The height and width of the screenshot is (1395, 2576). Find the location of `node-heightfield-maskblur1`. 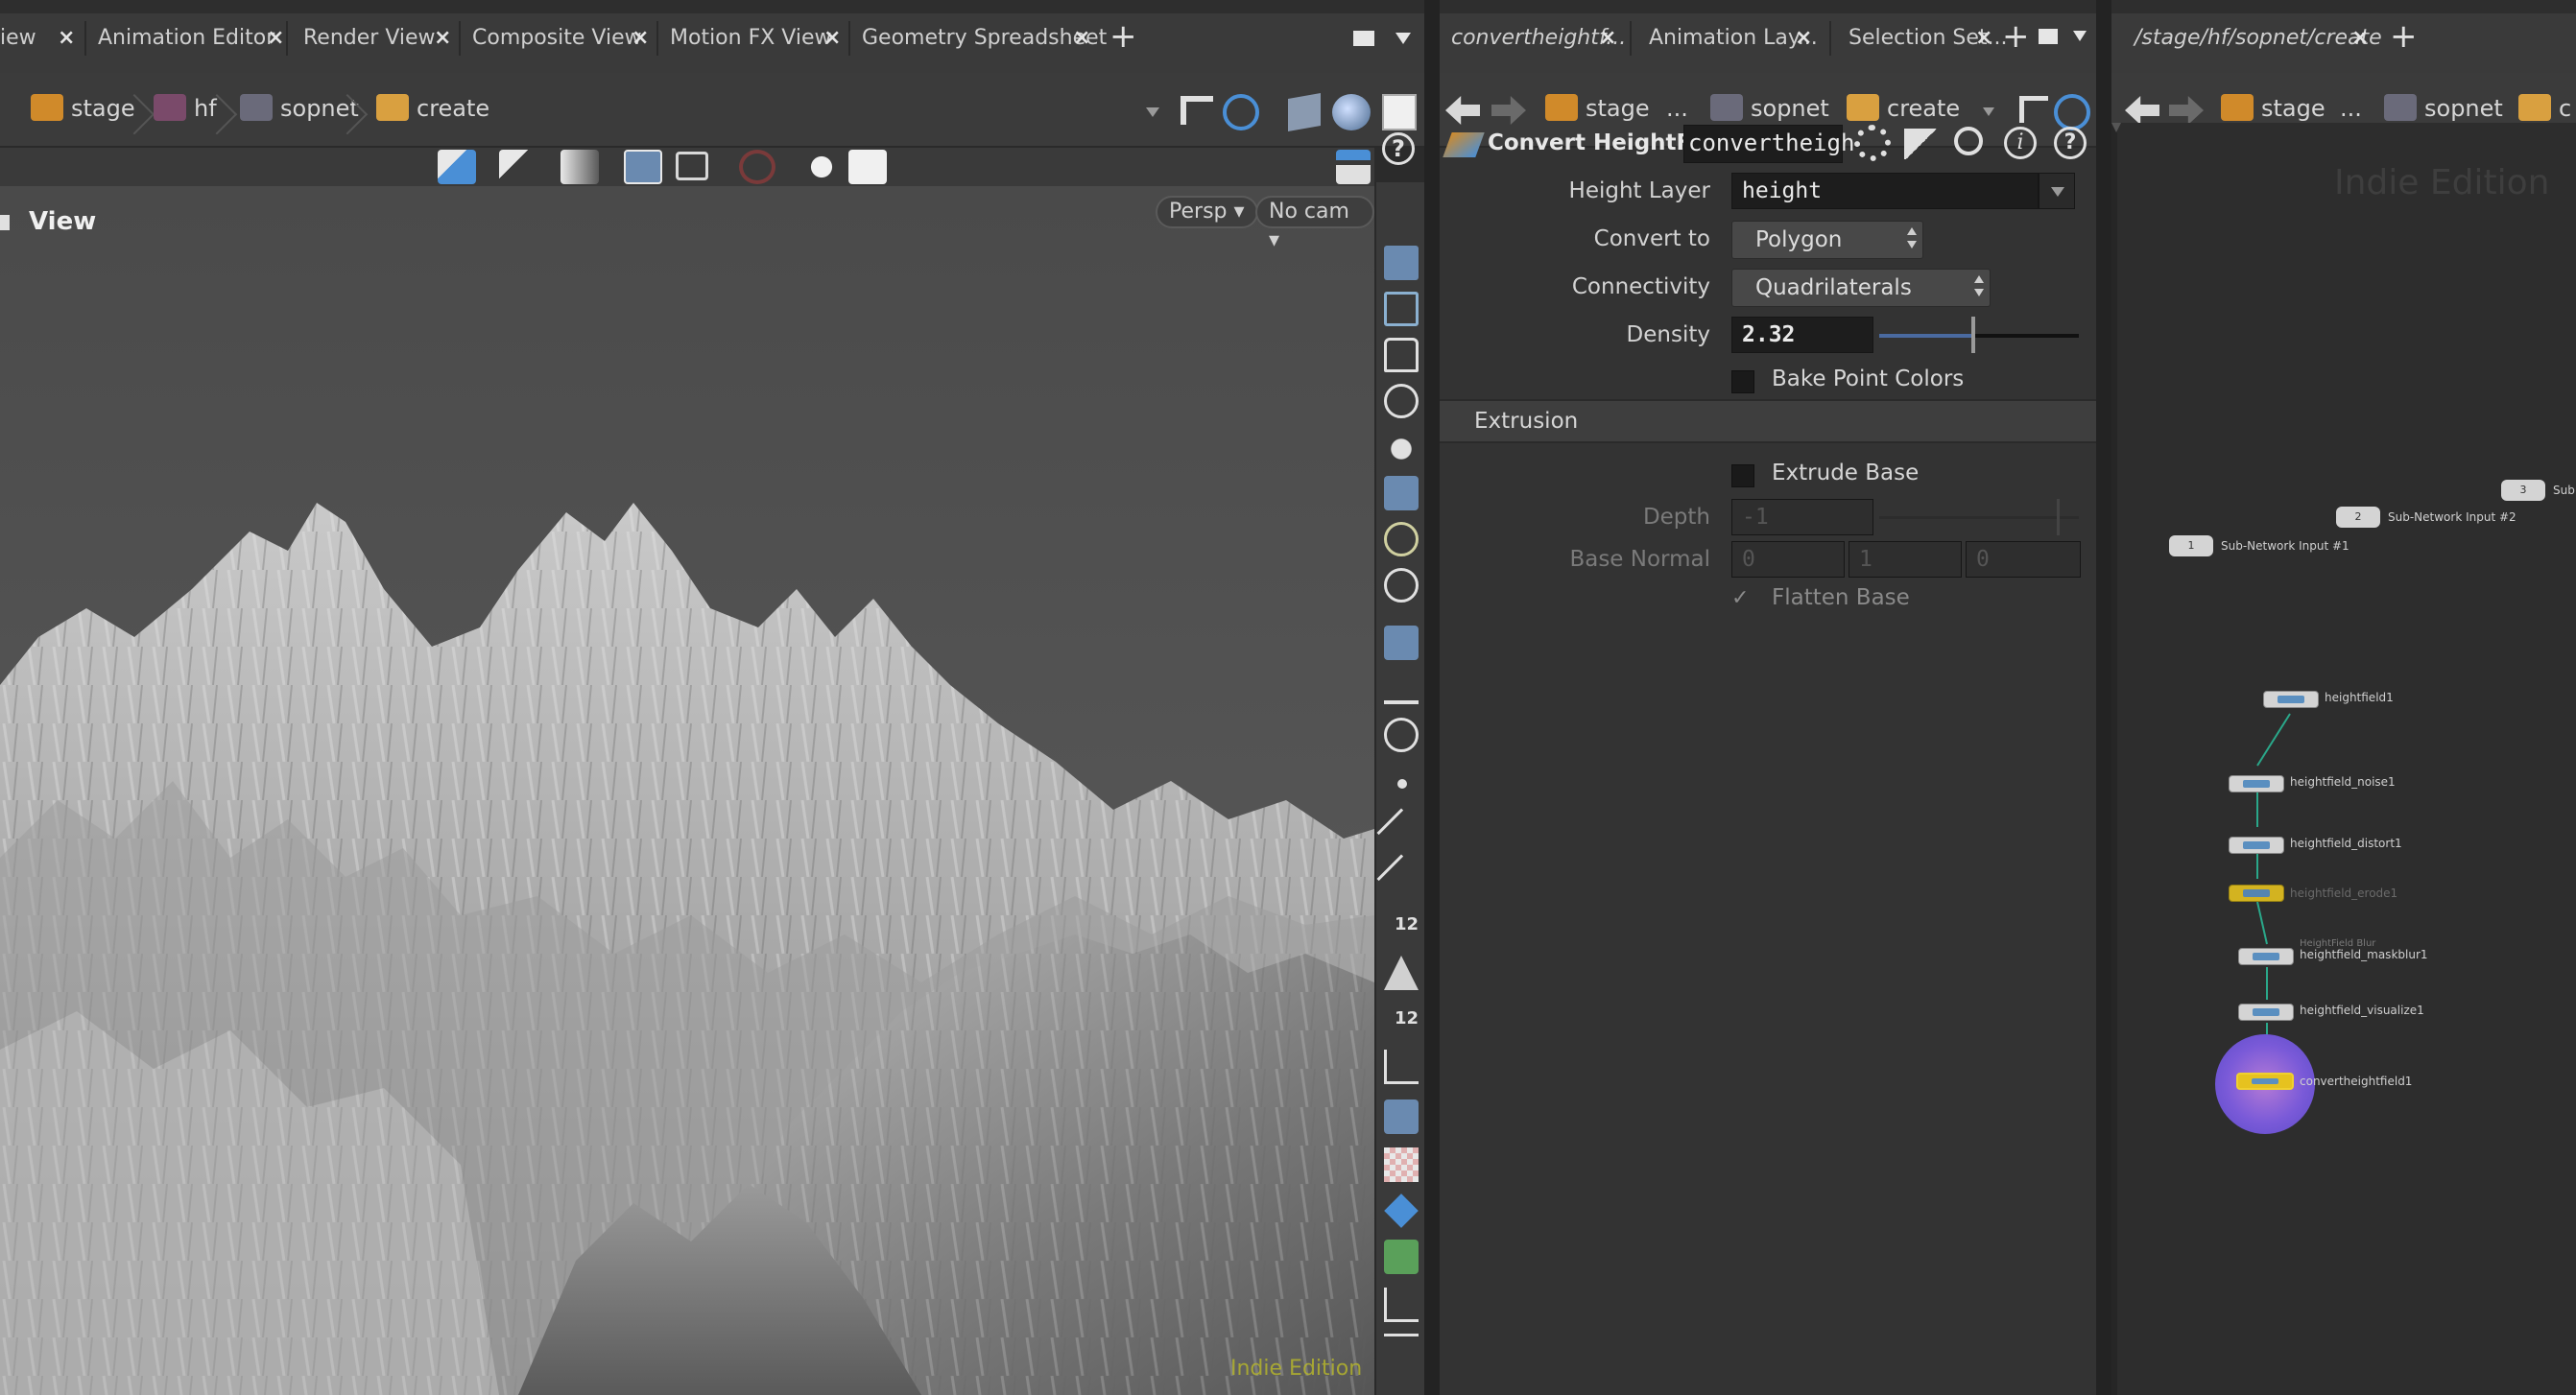

node-heightfield-maskblur1 is located at coordinates (2266, 956).